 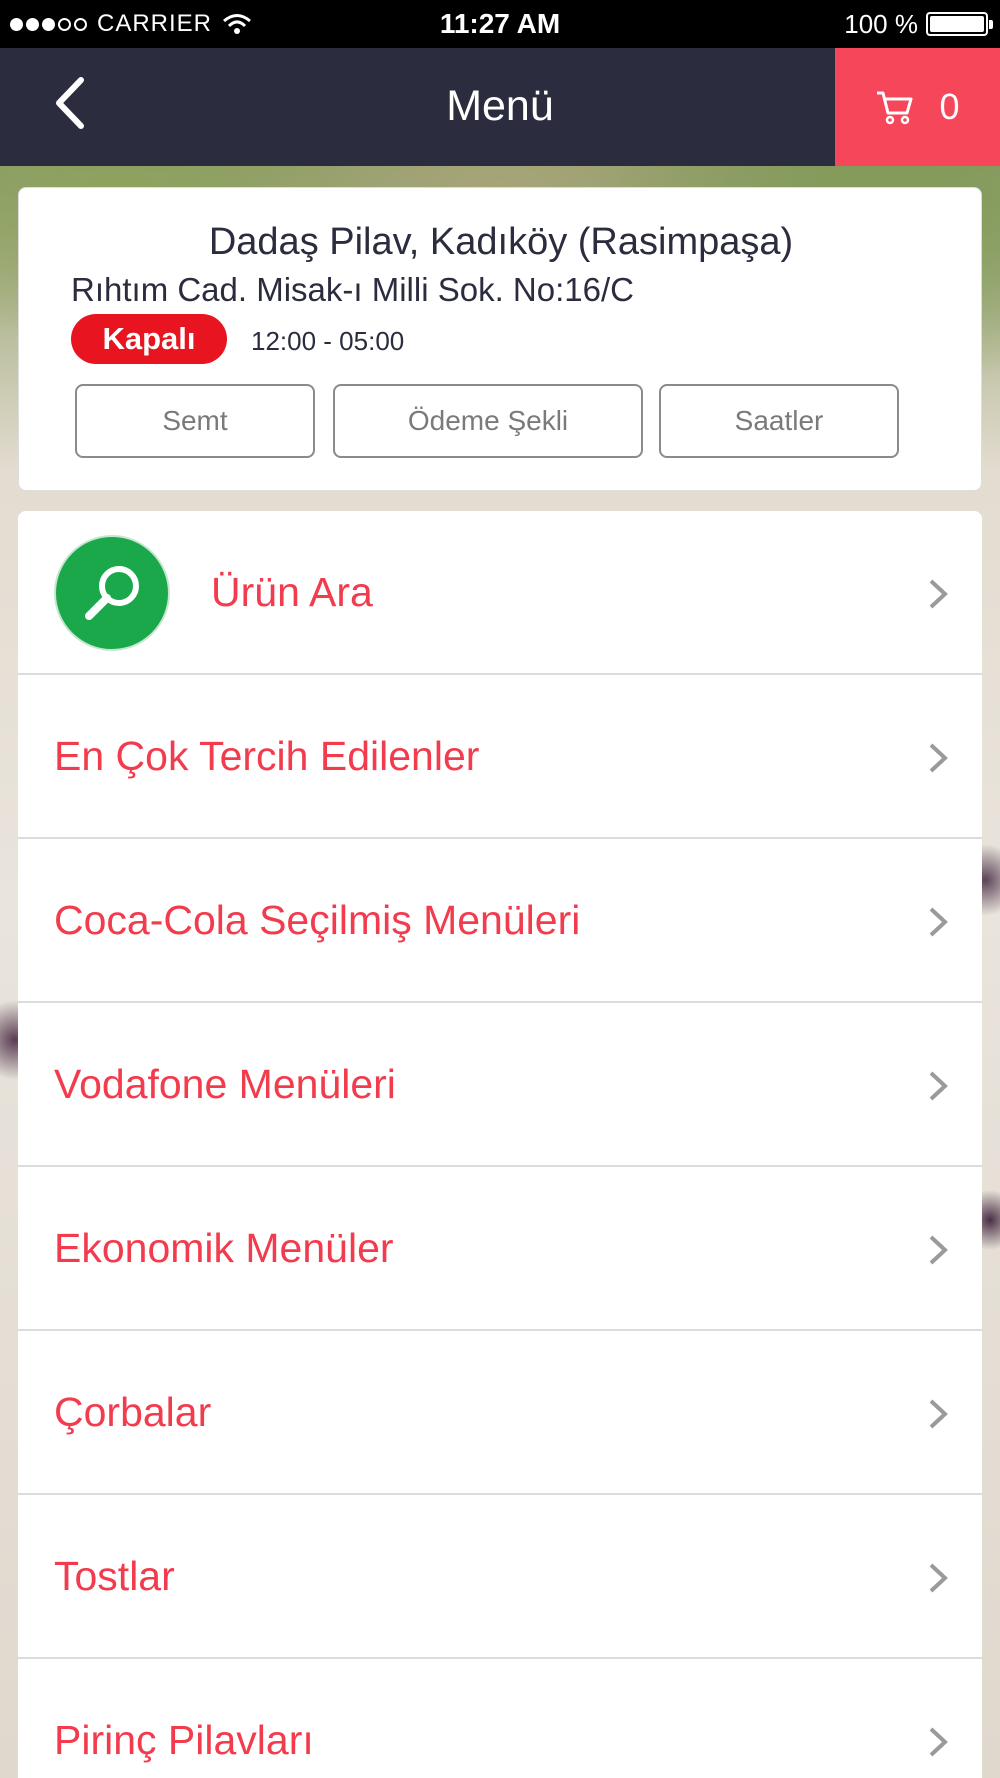 I want to click on status-right: 100 %, so click(x=918, y=24).